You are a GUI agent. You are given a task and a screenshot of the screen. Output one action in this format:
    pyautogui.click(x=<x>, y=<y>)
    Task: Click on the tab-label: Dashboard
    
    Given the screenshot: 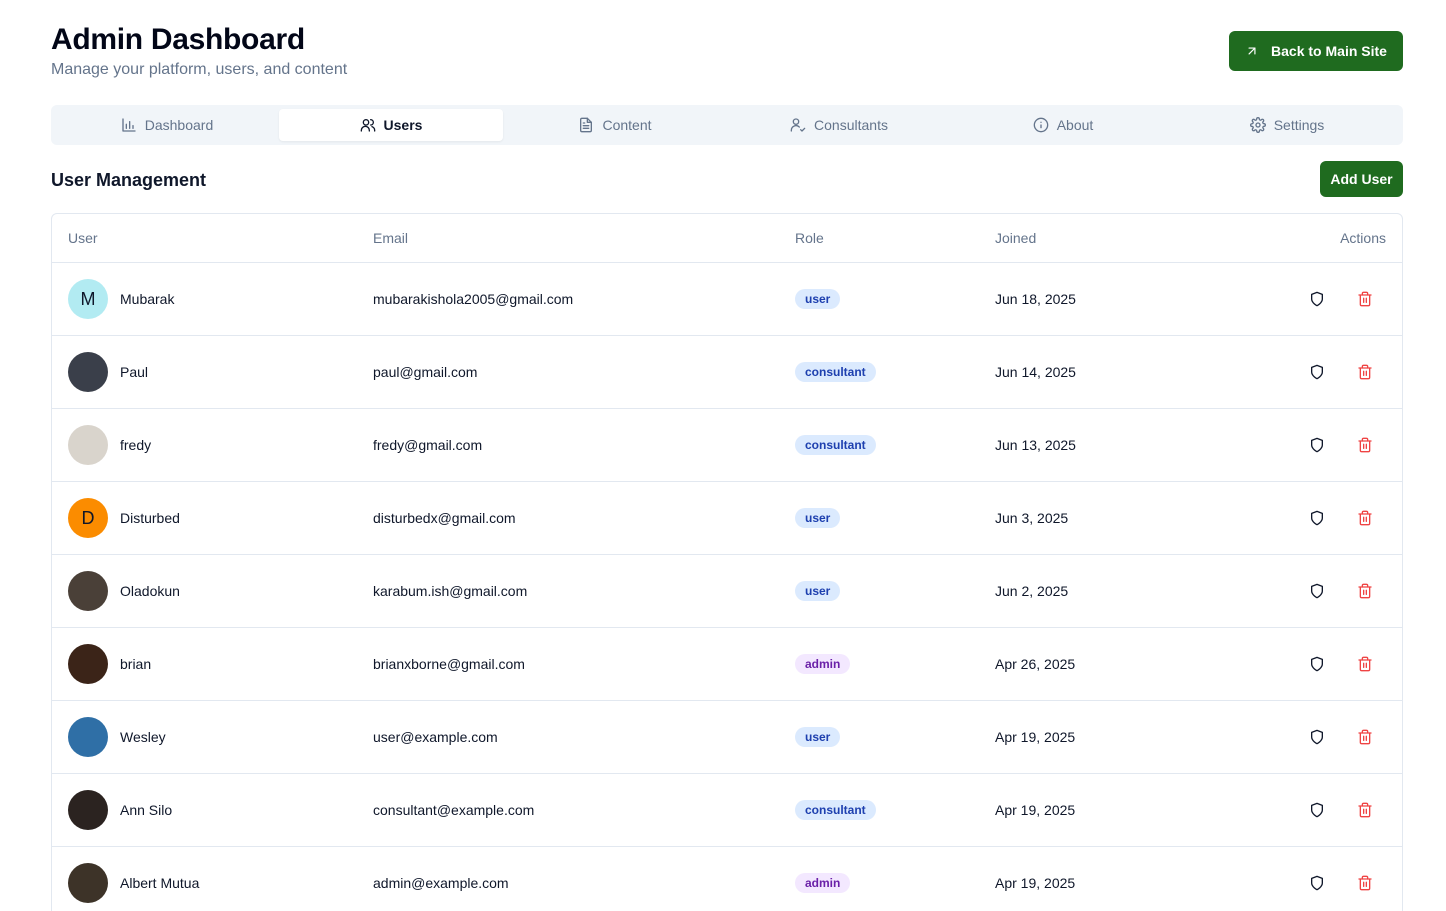 What is the action you would take?
    pyautogui.click(x=179, y=125)
    